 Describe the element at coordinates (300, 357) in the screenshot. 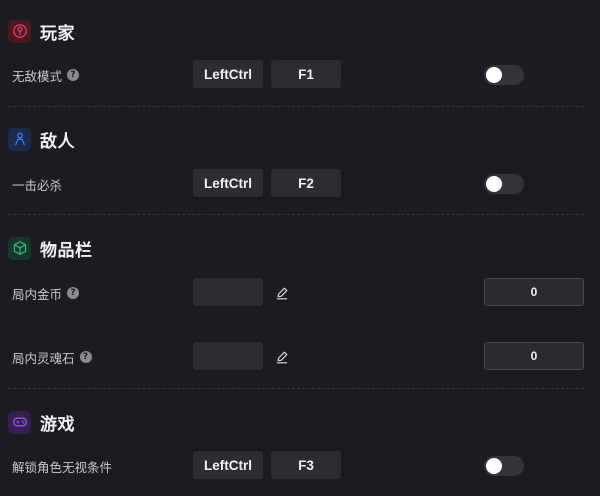

I see `setting-row-soul-stone: 局内灵魂石 ? 0` at that location.